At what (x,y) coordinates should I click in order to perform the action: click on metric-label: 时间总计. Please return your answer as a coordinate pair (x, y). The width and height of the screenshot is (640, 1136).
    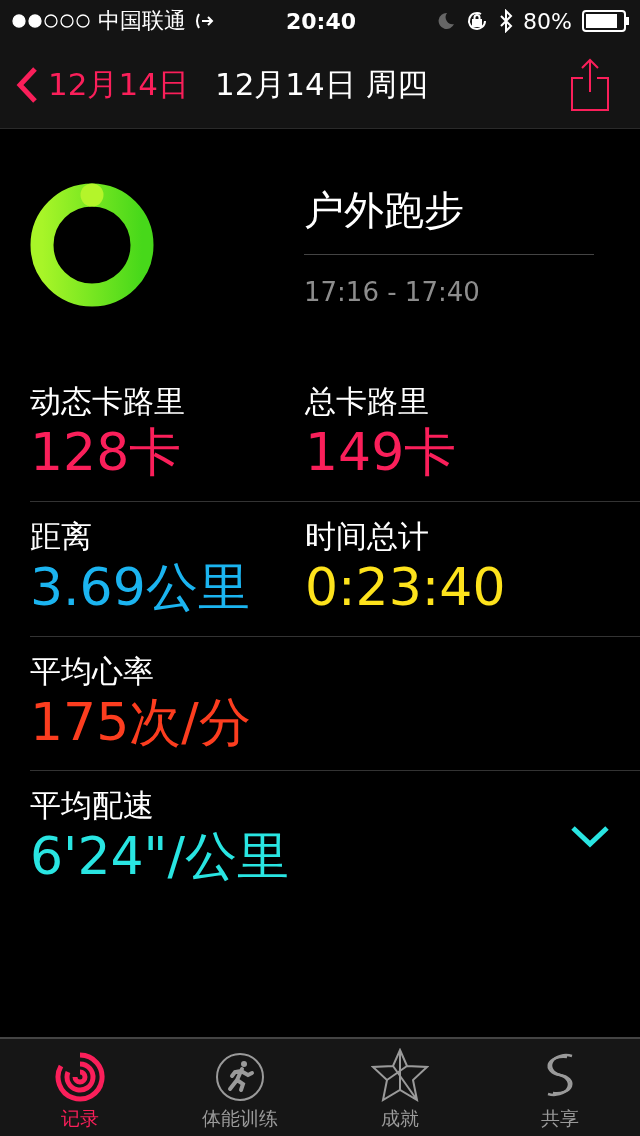
    Looking at the image, I should click on (367, 536).